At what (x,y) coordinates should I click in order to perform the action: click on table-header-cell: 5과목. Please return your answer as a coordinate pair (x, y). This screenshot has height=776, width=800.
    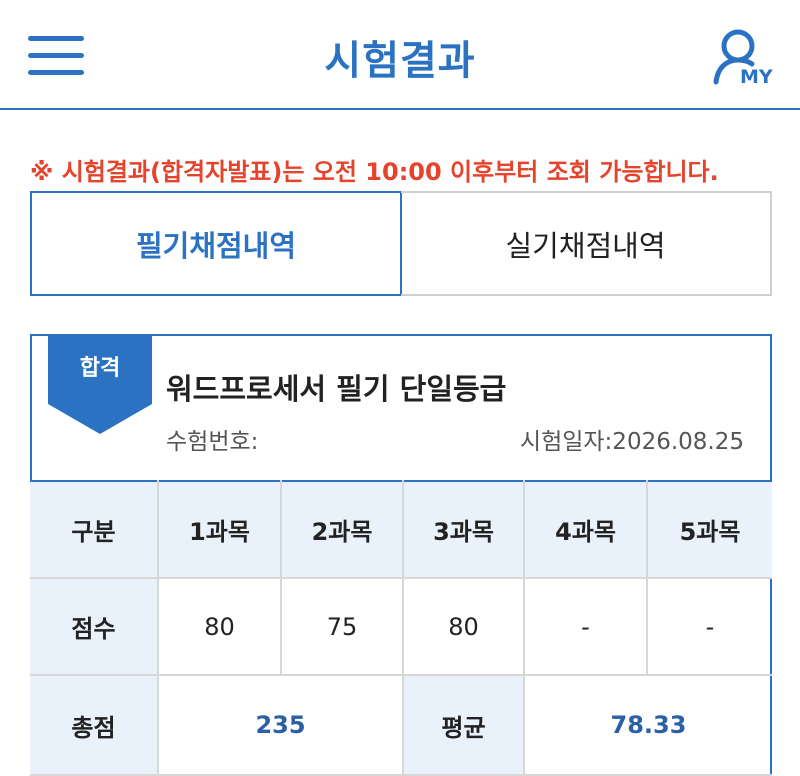
    Looking at the image, I should click on (709, 529).